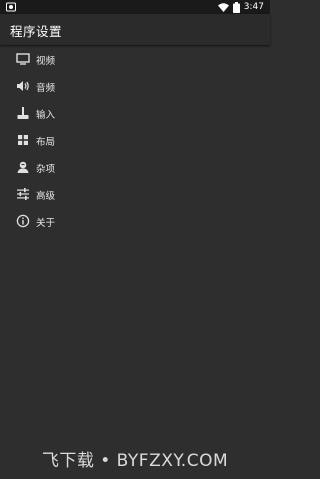  I want to click on menu-item-advanced: 高级, so click(135, 193).